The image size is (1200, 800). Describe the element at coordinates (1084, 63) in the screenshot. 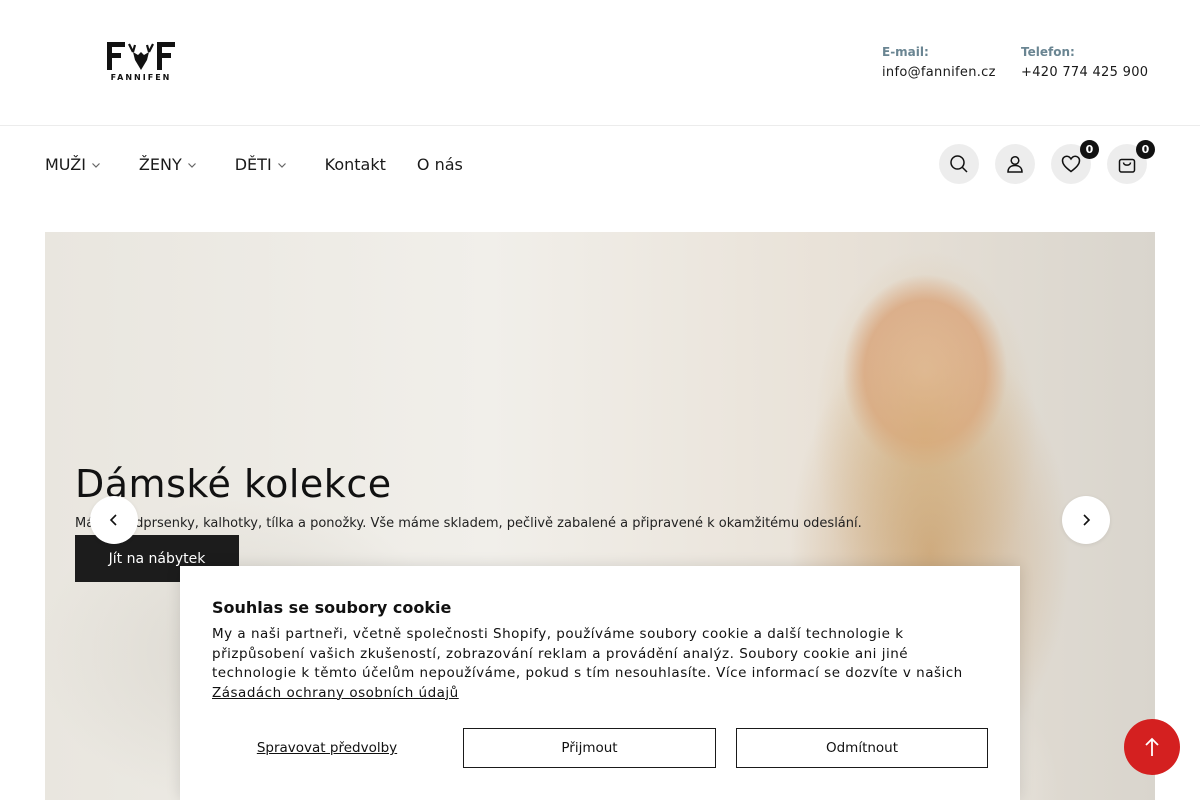

I see `contact-phone: Telefon: +420 774 425 900` at that location.